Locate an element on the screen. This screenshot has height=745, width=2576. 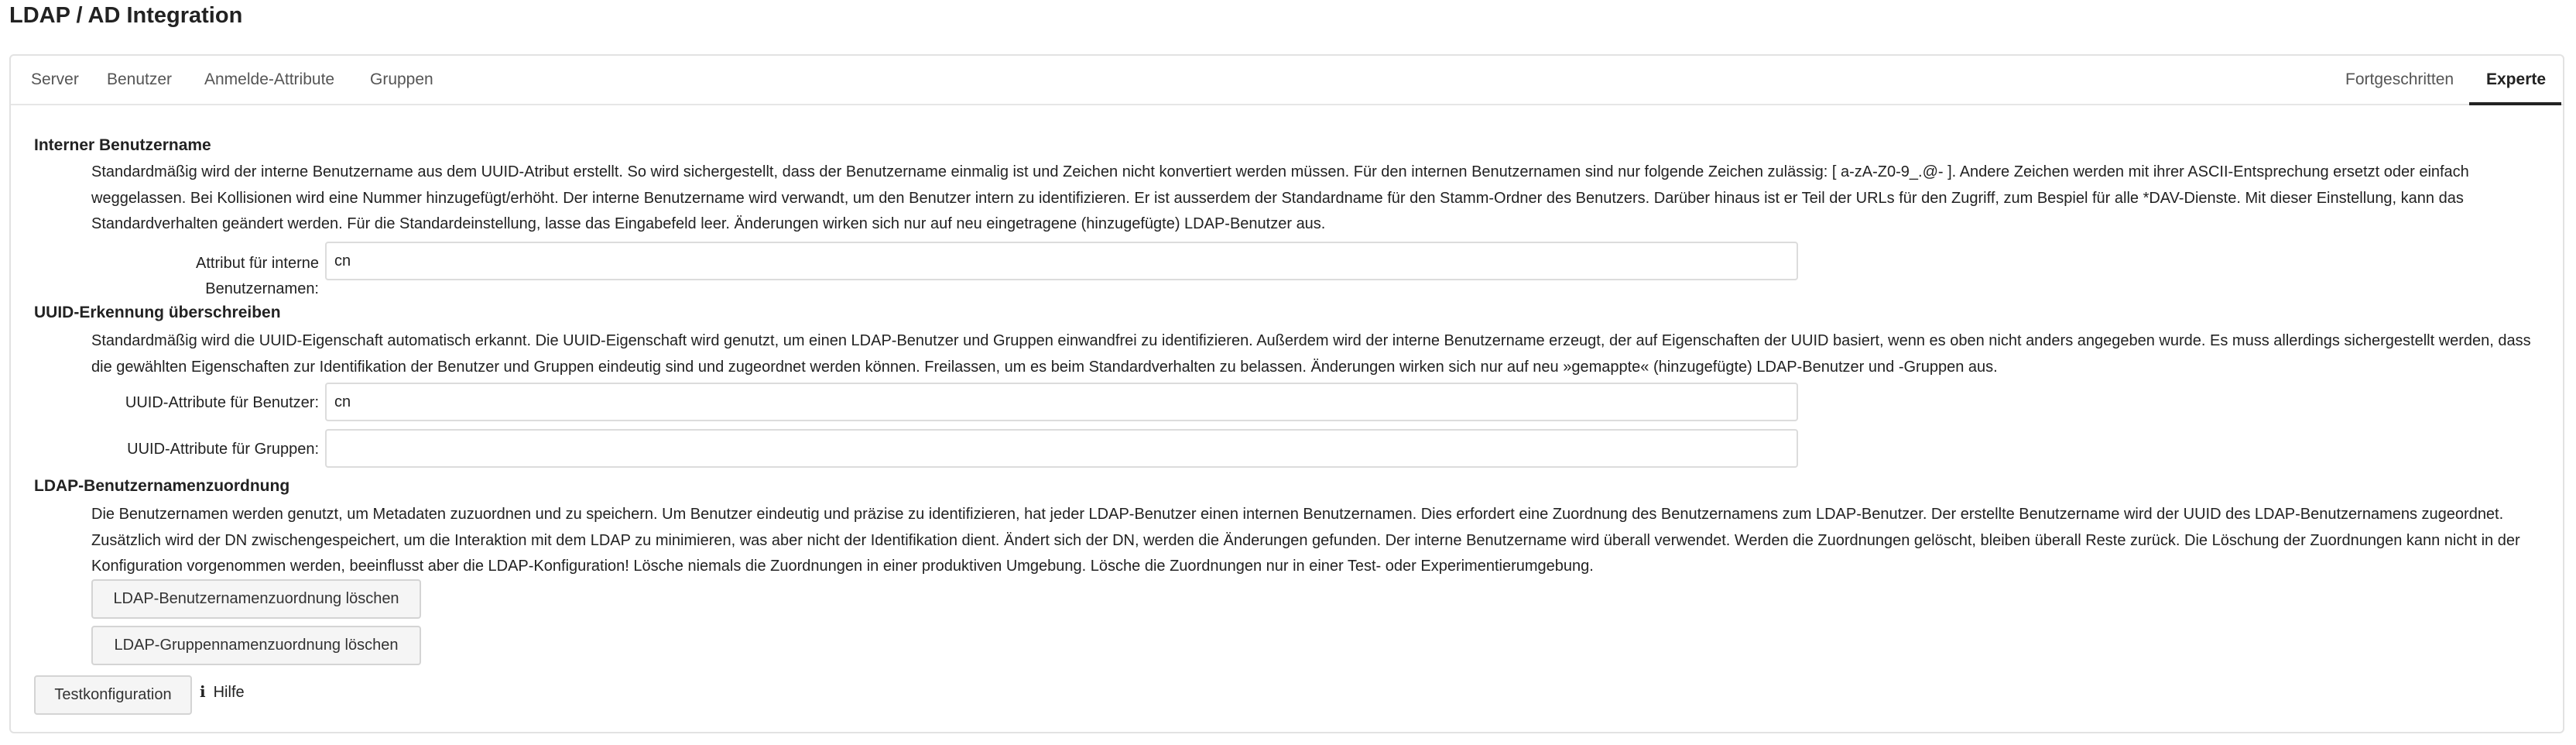
tab-advanced: Fortgeschritten is located at coordinates (2399, 80).